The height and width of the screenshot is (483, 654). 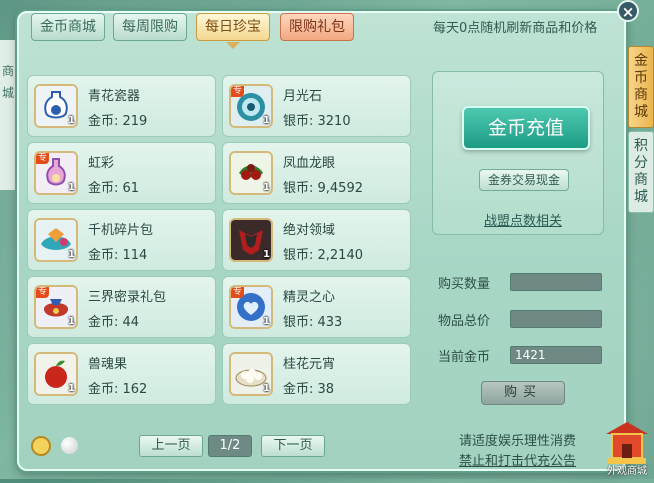 I want to click on pearl-icon, so click(x=69, y=445).